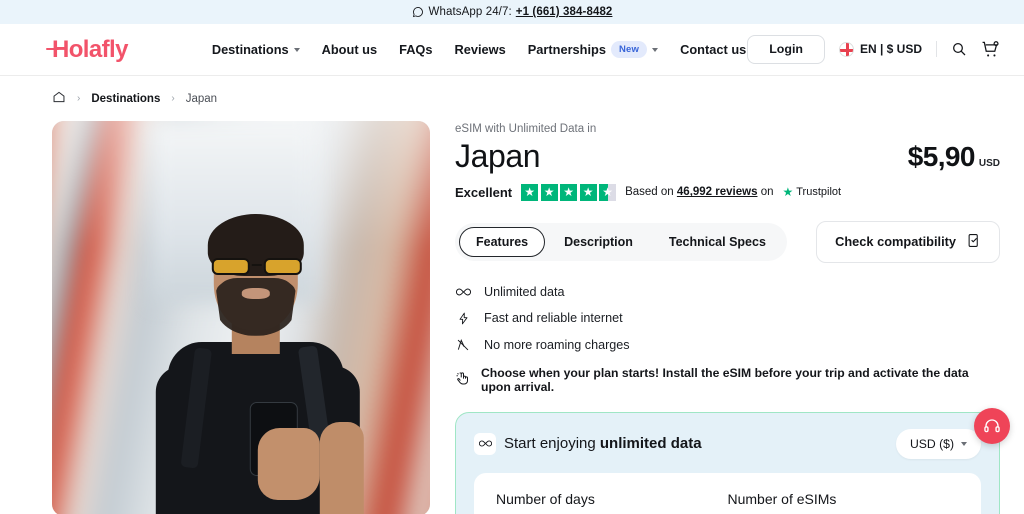  I want to click on support-chat-button, so click(992, 426).